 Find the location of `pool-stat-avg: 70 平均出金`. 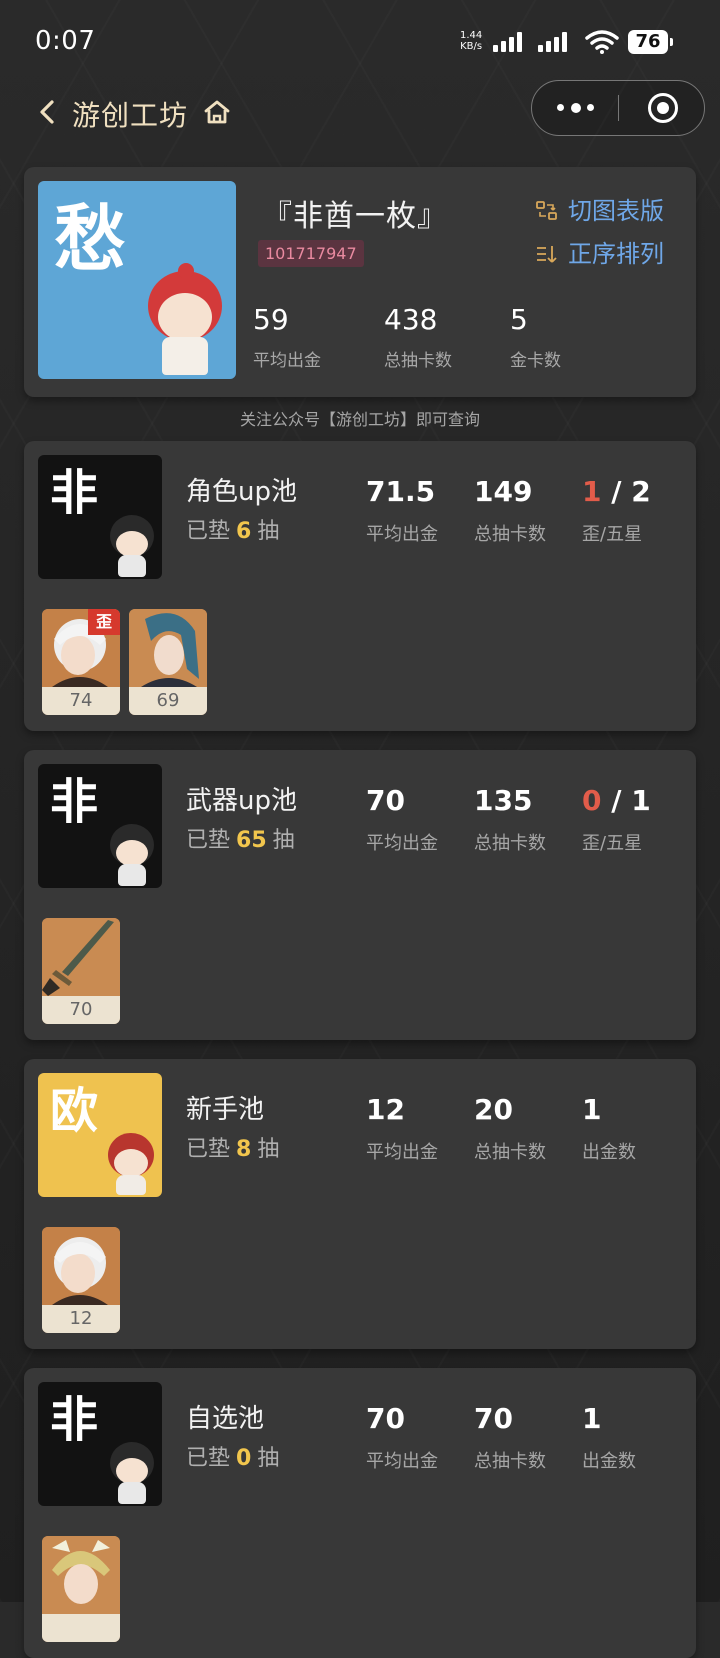

pool-stat-avg: 70 平均出金 is located at coordinates (402, 819).